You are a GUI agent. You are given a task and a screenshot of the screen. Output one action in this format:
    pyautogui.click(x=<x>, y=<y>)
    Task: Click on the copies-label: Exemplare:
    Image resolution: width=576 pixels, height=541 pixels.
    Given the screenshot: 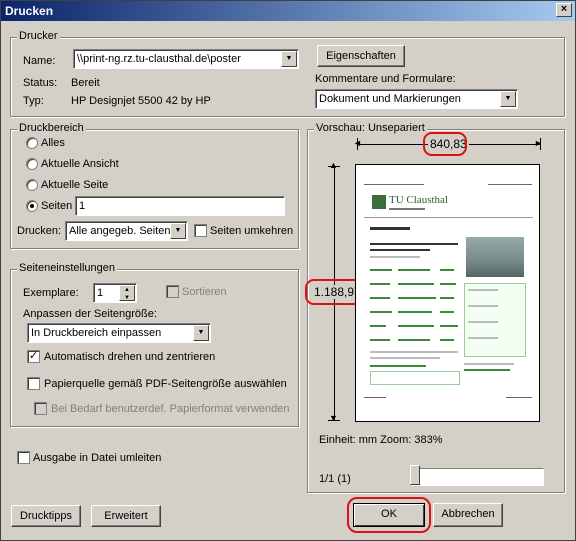 What is the action you would take?
    pyautogui.click(x=51, y=293)
    